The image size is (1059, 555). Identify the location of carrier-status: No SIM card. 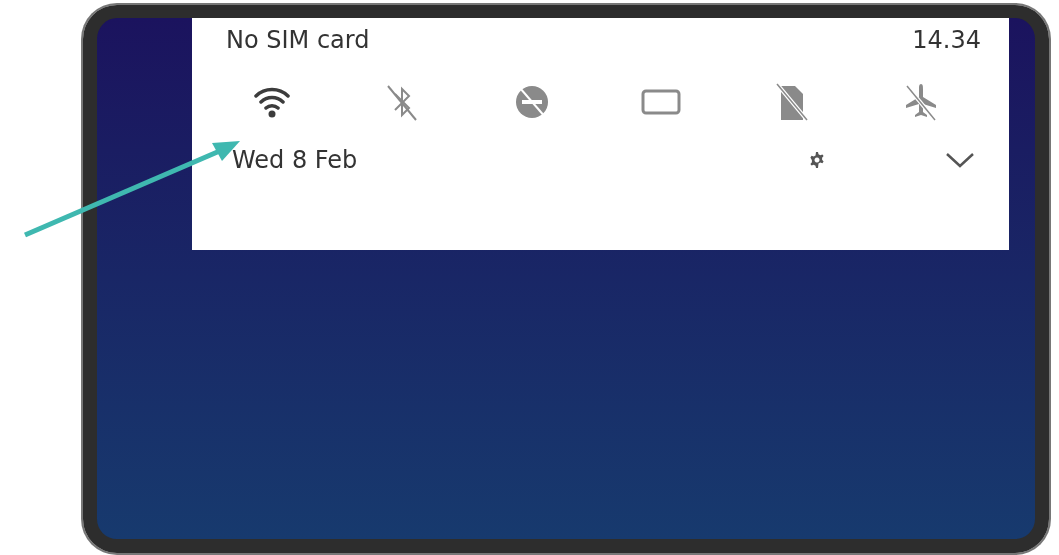
(298, 40).